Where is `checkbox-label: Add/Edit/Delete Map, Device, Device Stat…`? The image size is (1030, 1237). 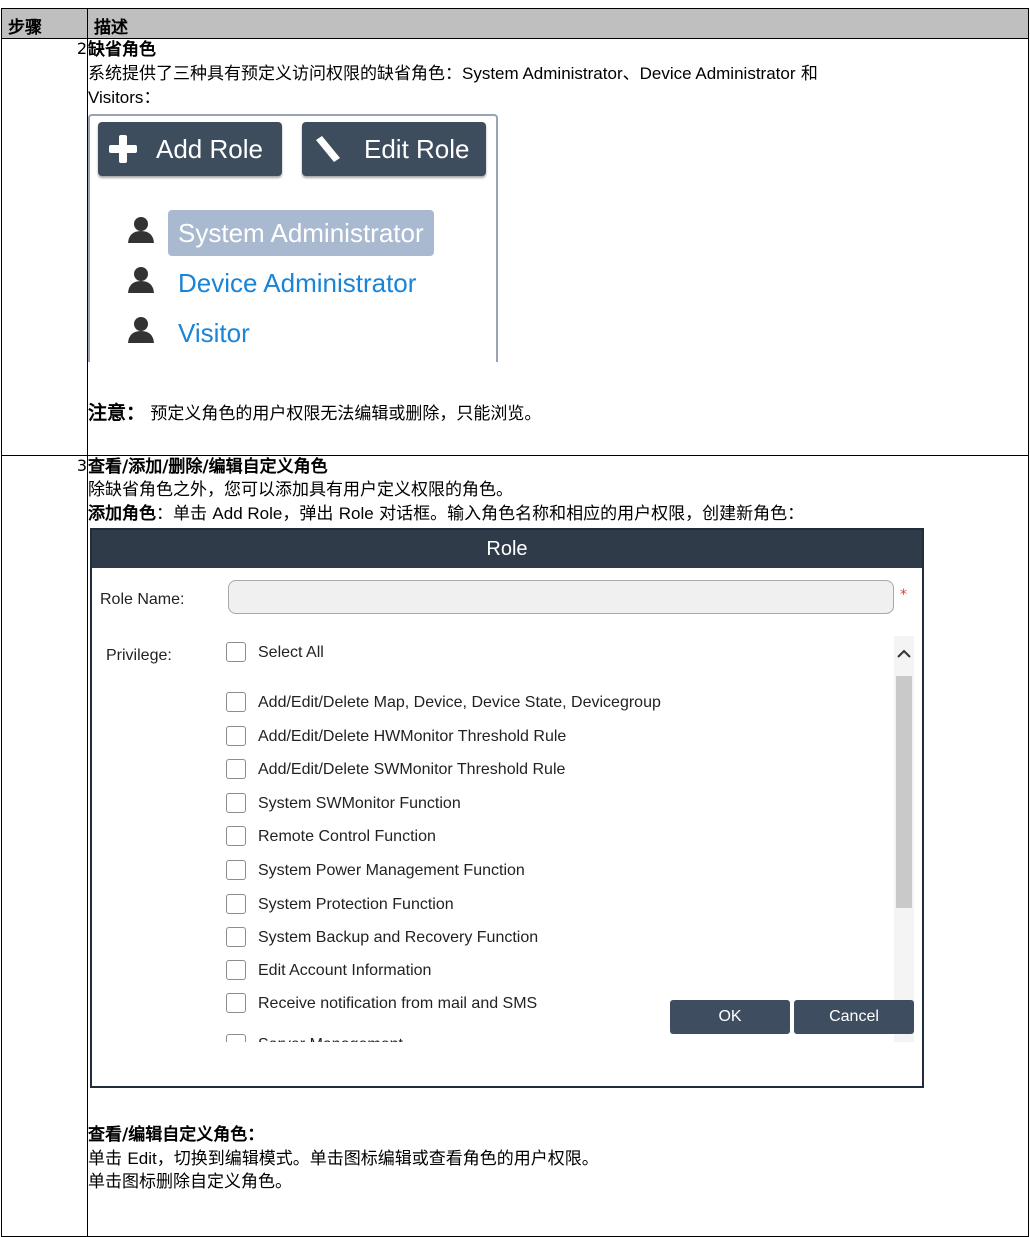
checkbox-label: Add/Edit/Delete Map, Device, Device Stat… is located at coordinates (459, 702).